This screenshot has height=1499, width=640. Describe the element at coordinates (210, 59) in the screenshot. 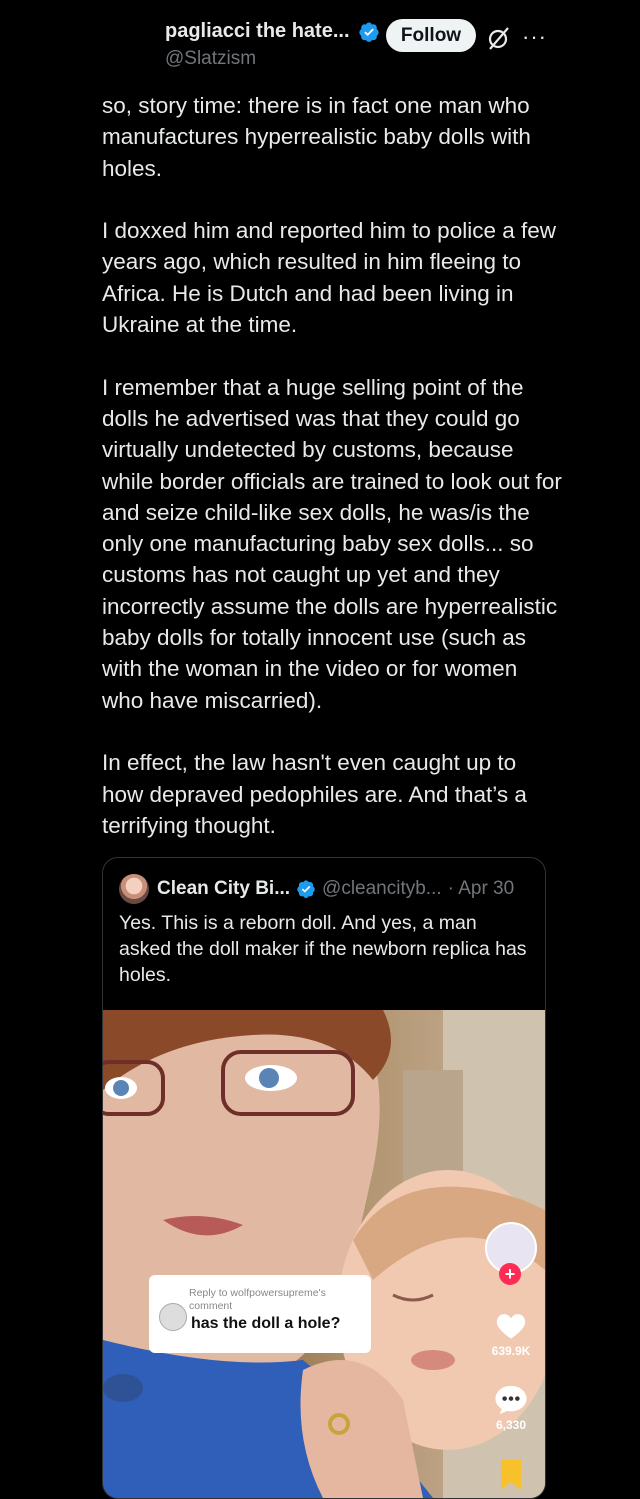

I see `author-handle: @Slatzism` at that location.